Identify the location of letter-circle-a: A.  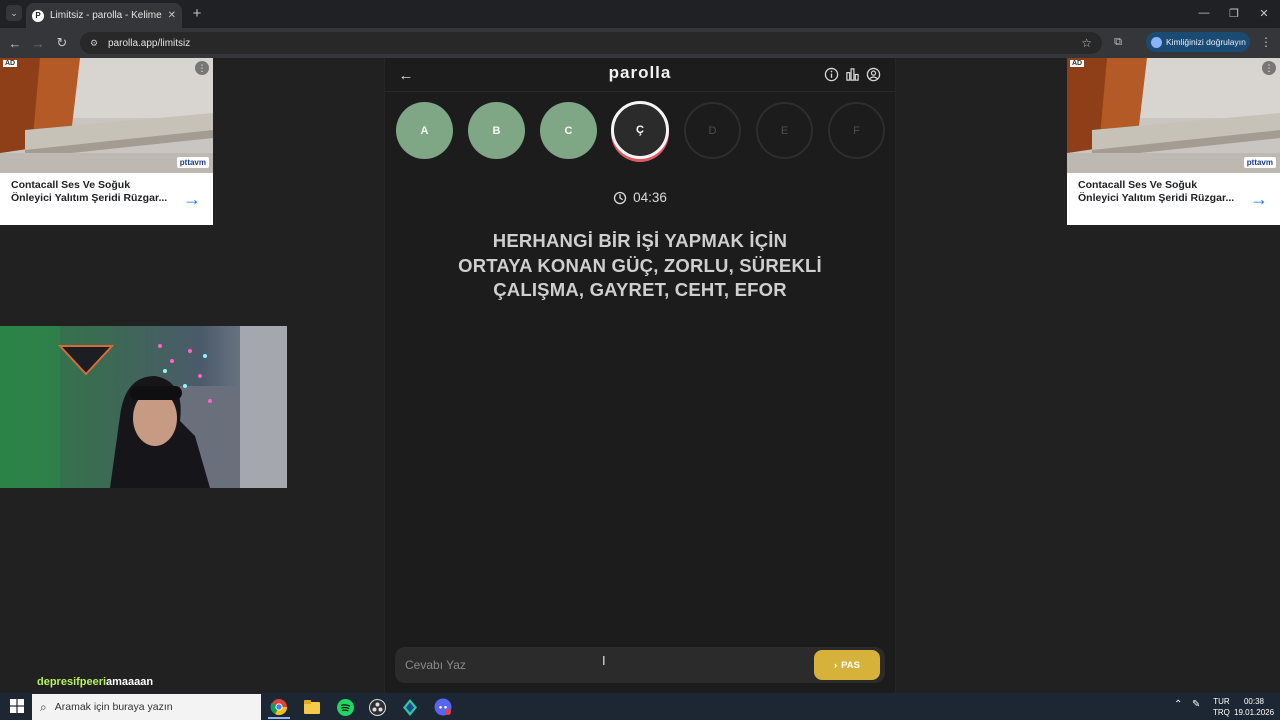
(424, 130).